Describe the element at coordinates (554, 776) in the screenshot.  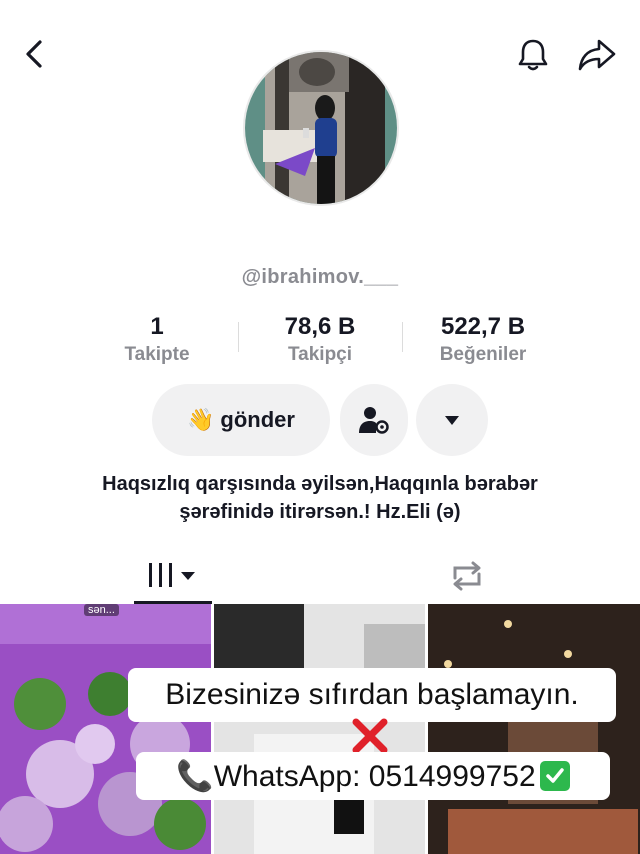
I see `check-mark-icon` at that location.